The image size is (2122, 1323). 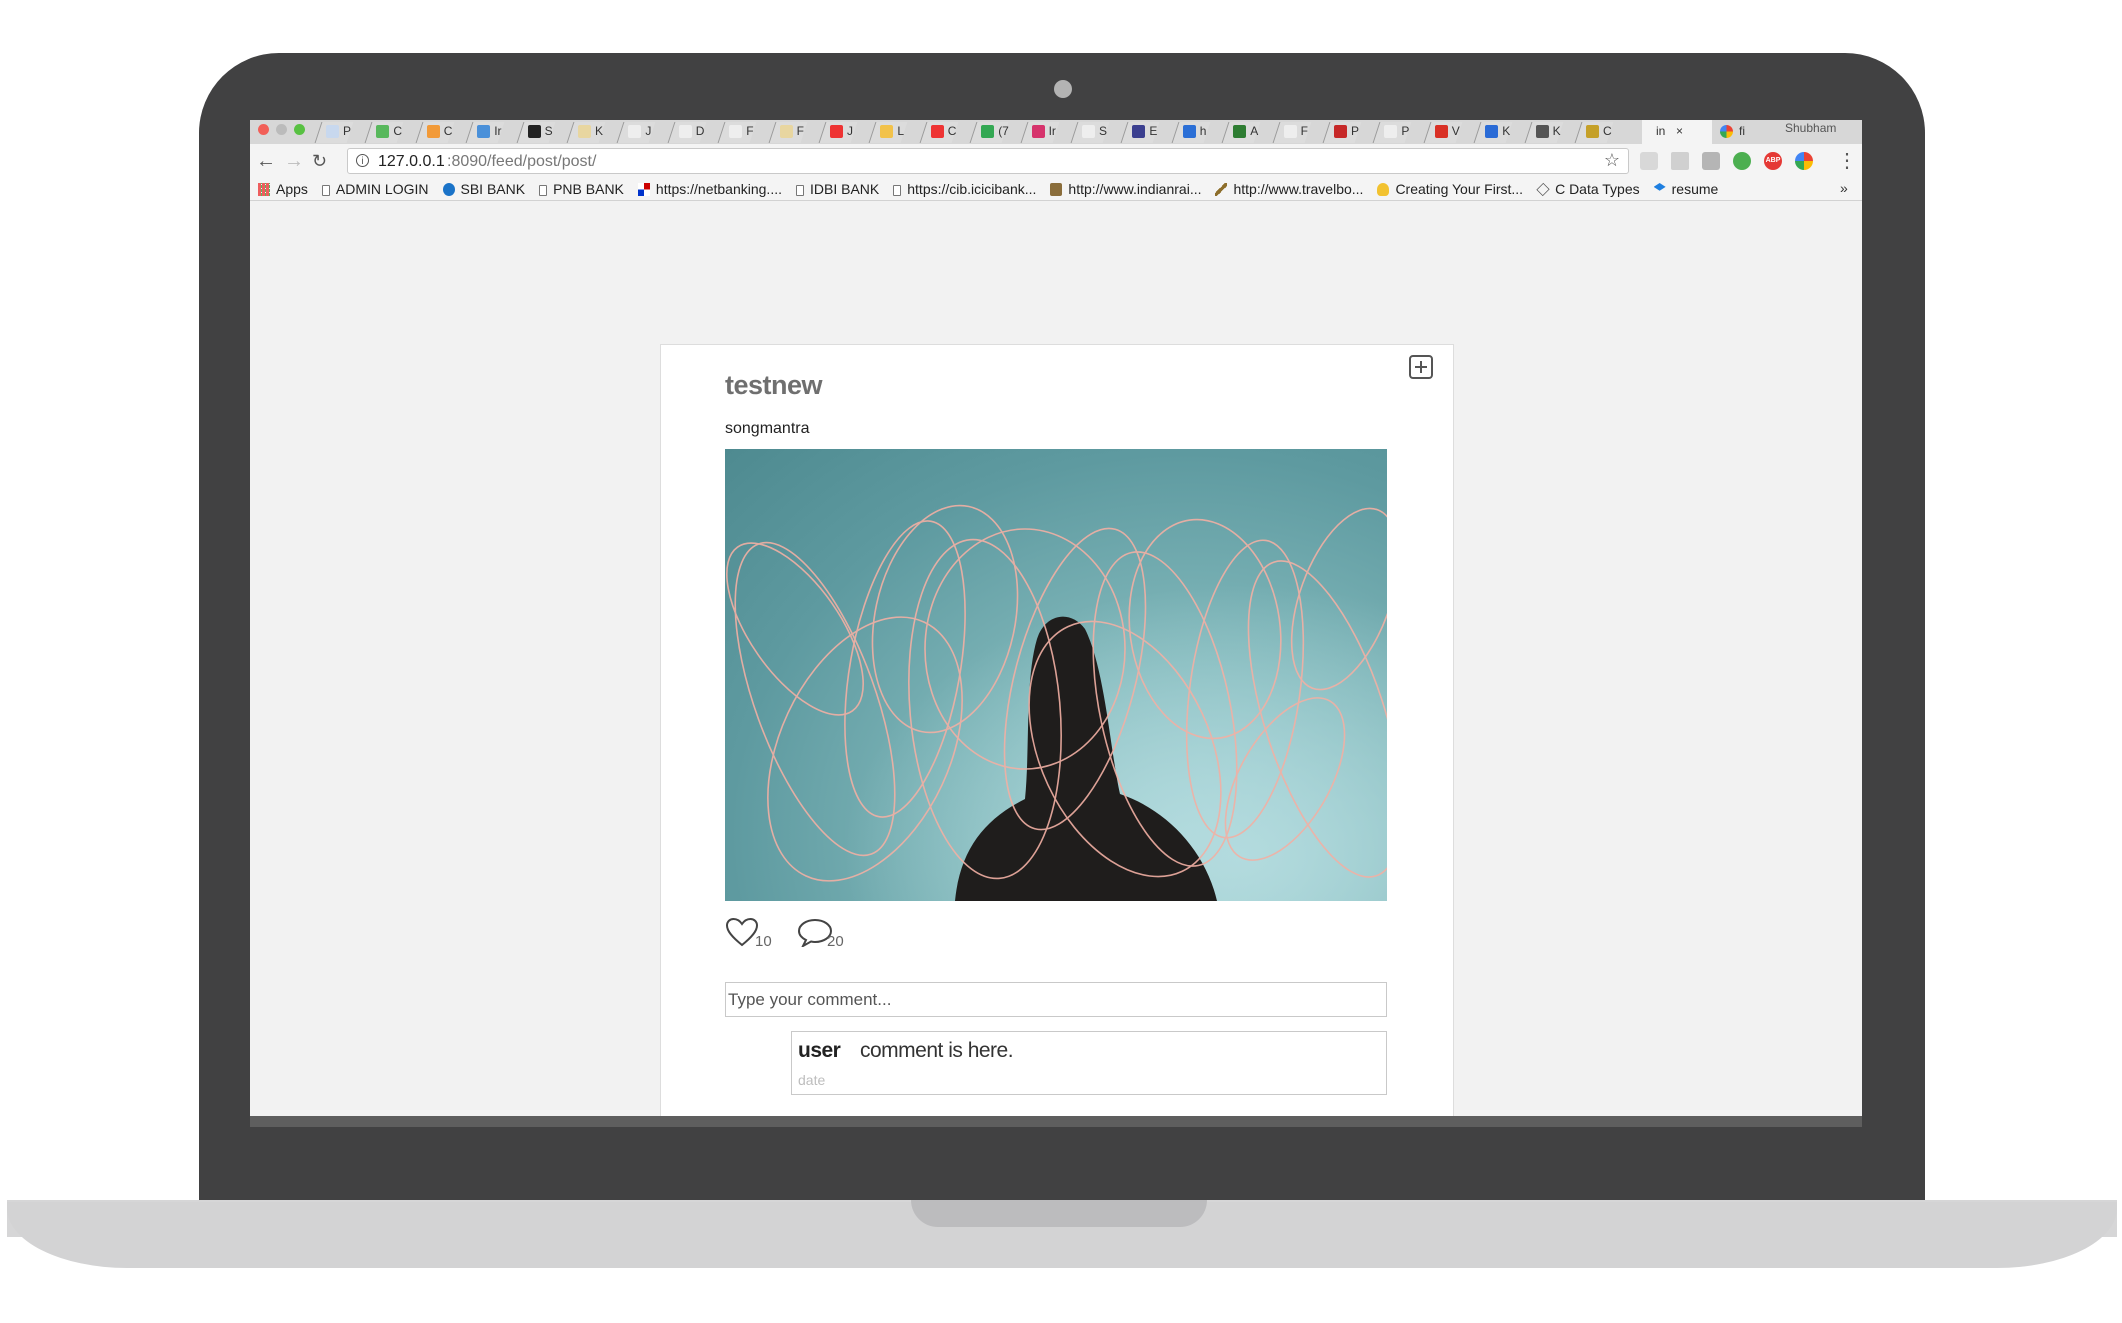 I want to click on bookmark-item: IDBI BANK, so click(x=837, y=189).